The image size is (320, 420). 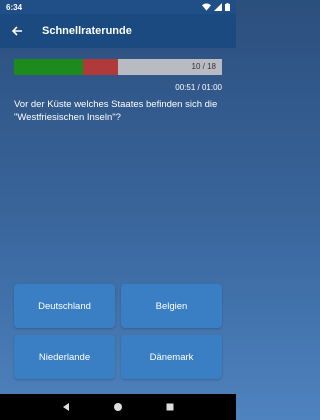 I want to click on back-triangle-icon, so click(x=66, y=407).